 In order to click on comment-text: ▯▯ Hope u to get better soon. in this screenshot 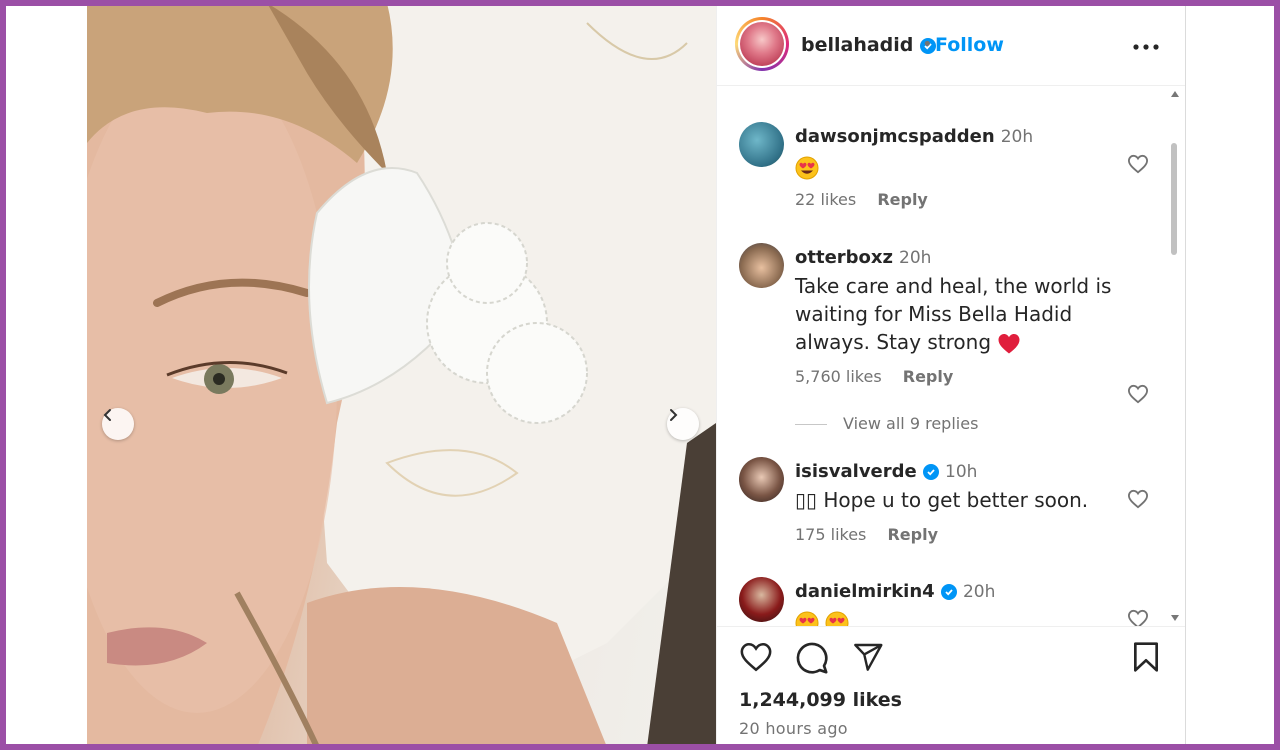, I will do `click(942, 500)`.